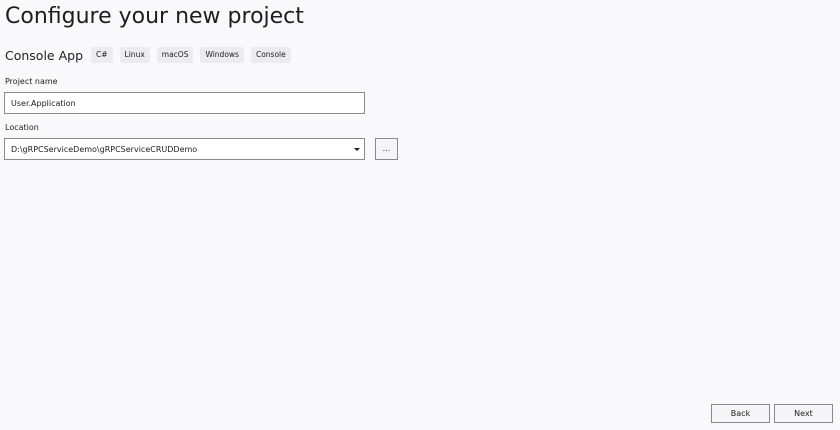 The image size is (840, 430). What do you see at coordinates (134, 55) in the screenshot?
I see `tag-platform-linux: Linux` at bounding box center [134, 55].